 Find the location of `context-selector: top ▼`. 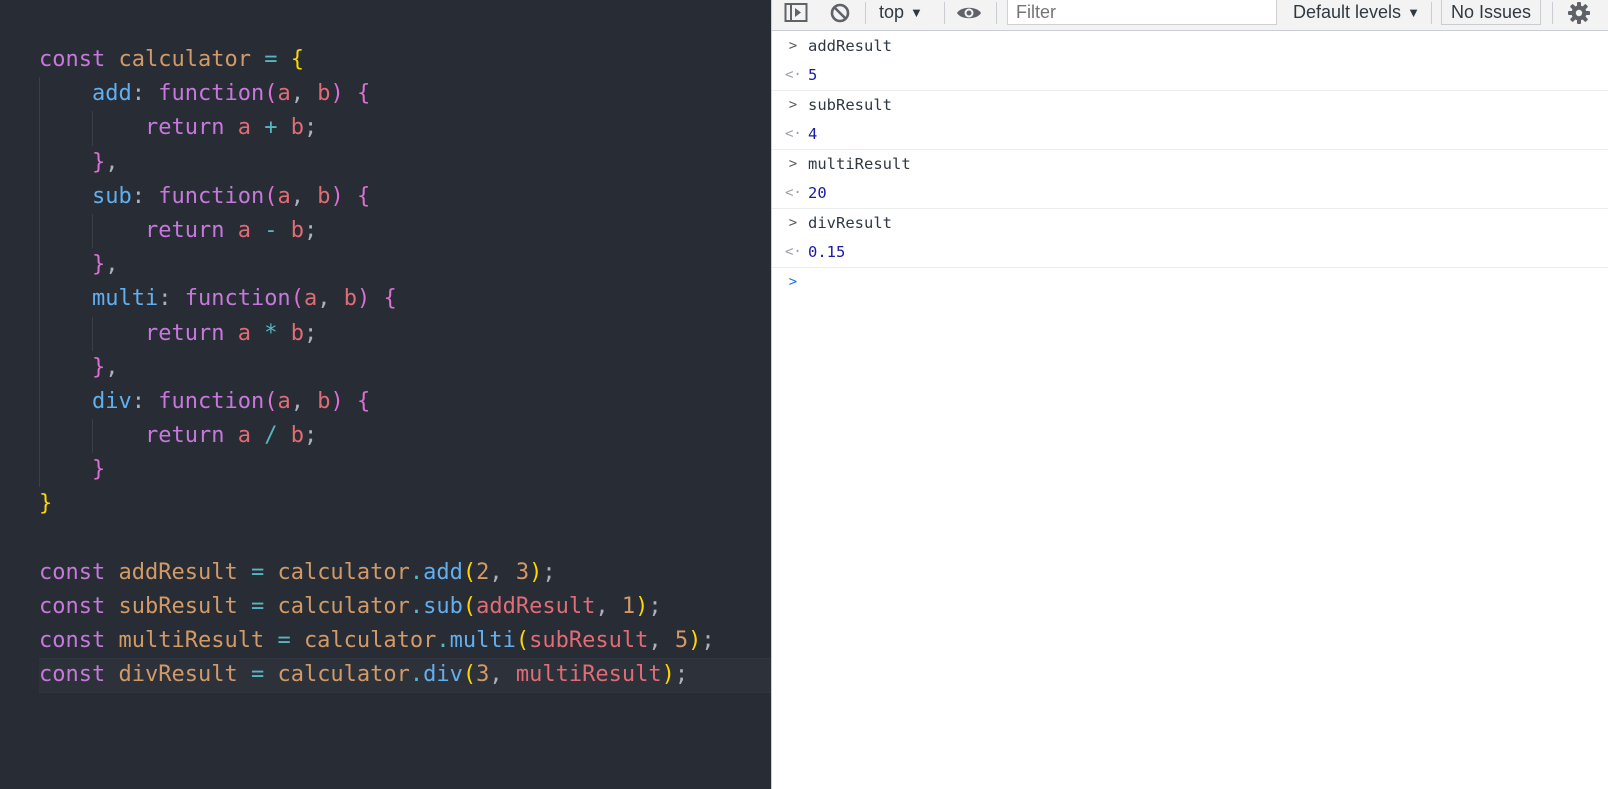

context-selector: top ▼ is located at coordinates (901, 12).